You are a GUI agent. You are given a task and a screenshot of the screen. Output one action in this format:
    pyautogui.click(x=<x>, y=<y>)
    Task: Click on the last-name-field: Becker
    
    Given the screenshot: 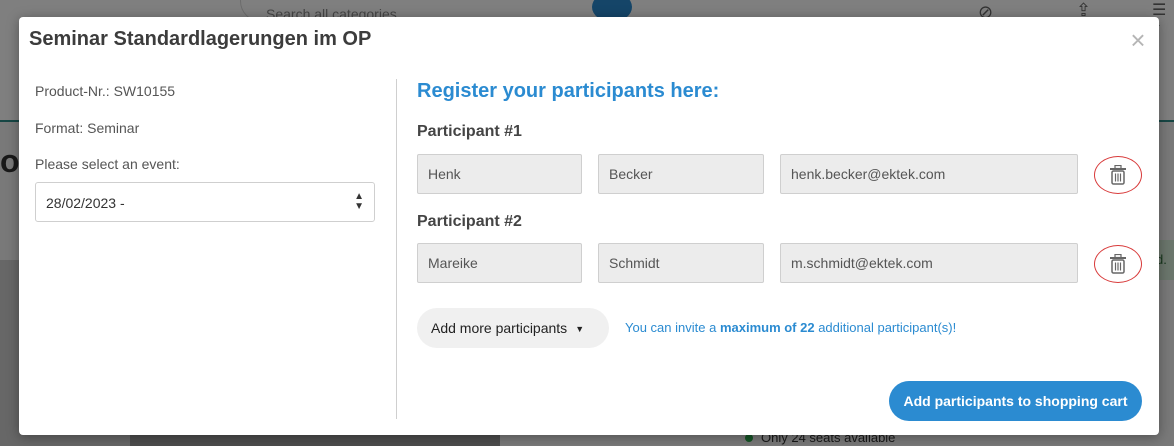 What is the action you would take?
    pyautogui.click(x=681, y=174)
    